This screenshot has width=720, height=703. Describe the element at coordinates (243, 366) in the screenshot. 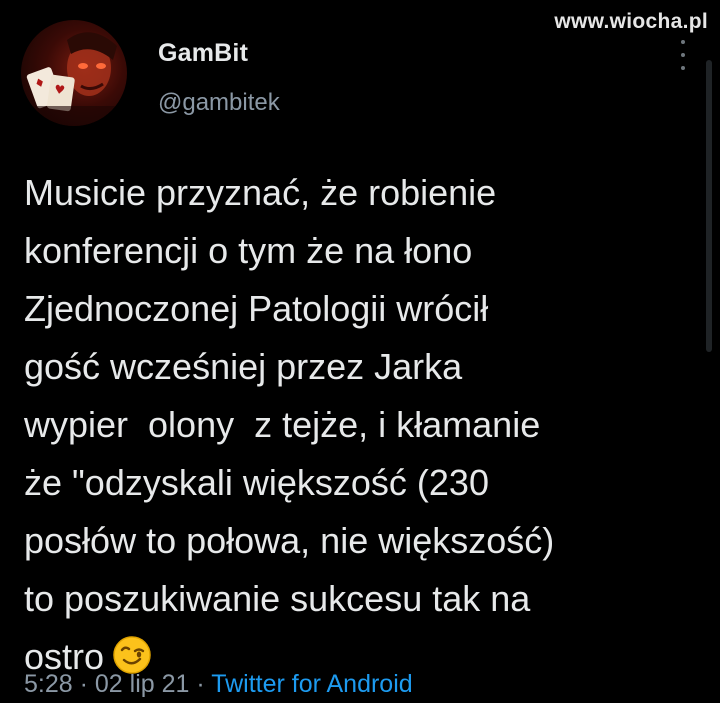

I see `tweet-line: gość wcześniej przez Jarka` at that location.